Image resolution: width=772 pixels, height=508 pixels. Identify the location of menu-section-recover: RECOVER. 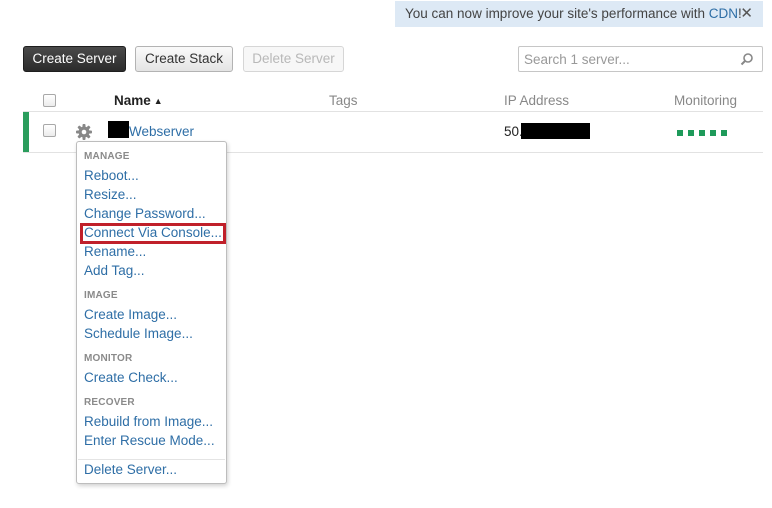
(109, 402).